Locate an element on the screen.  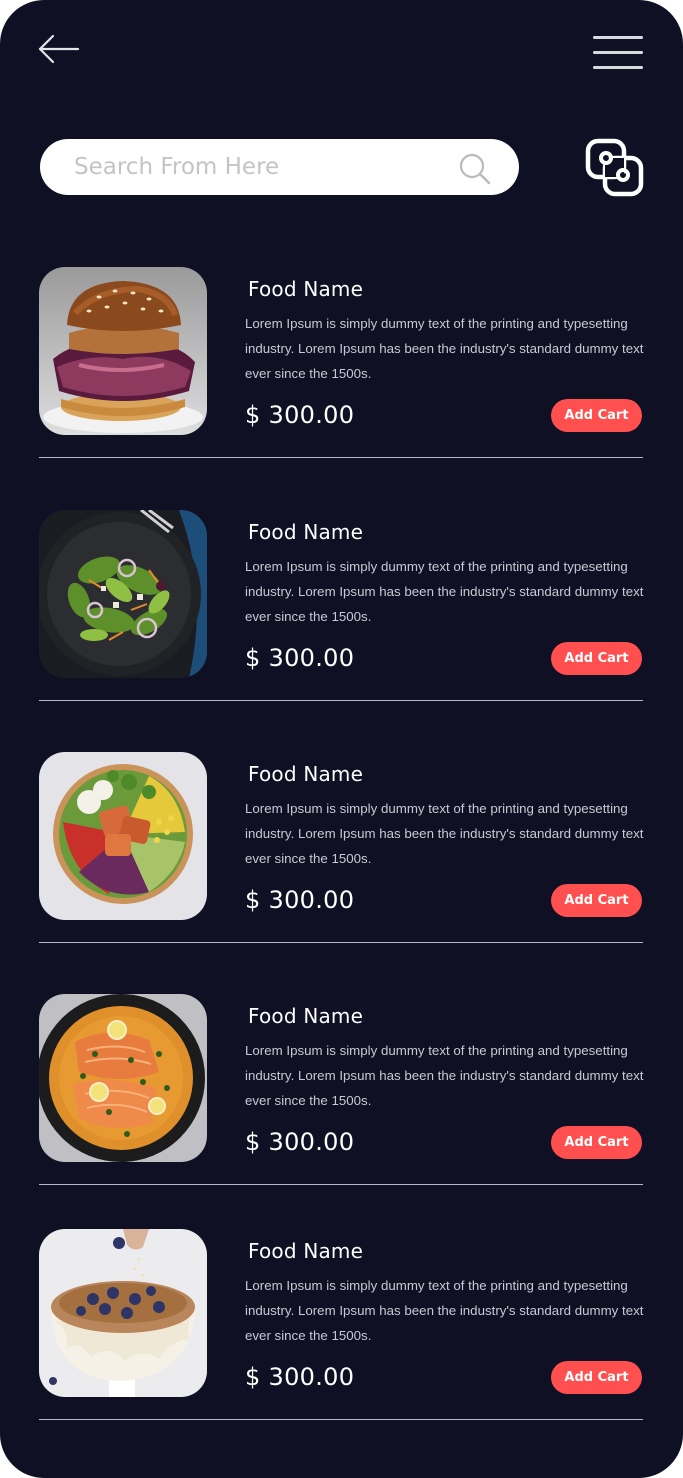
food-image-burger is located at coordinates (123, 351).